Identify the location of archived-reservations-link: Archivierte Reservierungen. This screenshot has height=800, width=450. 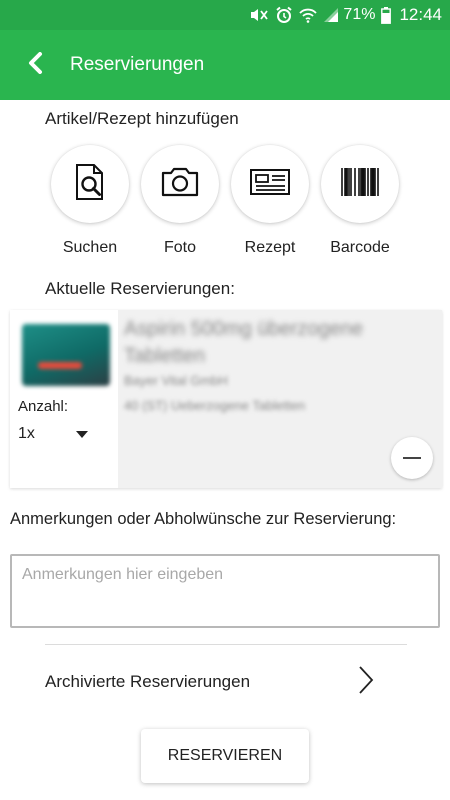
(210, 682).